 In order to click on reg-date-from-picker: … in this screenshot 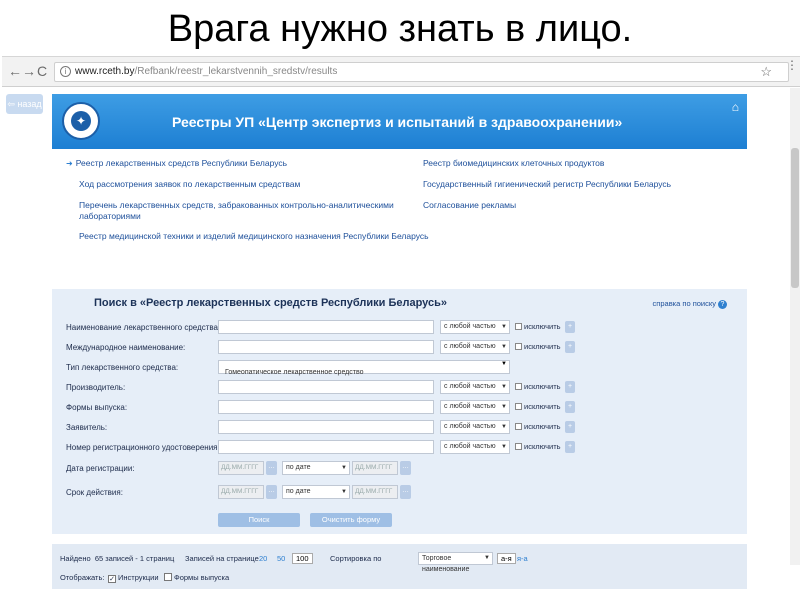, I will do `click(271, 468)`.